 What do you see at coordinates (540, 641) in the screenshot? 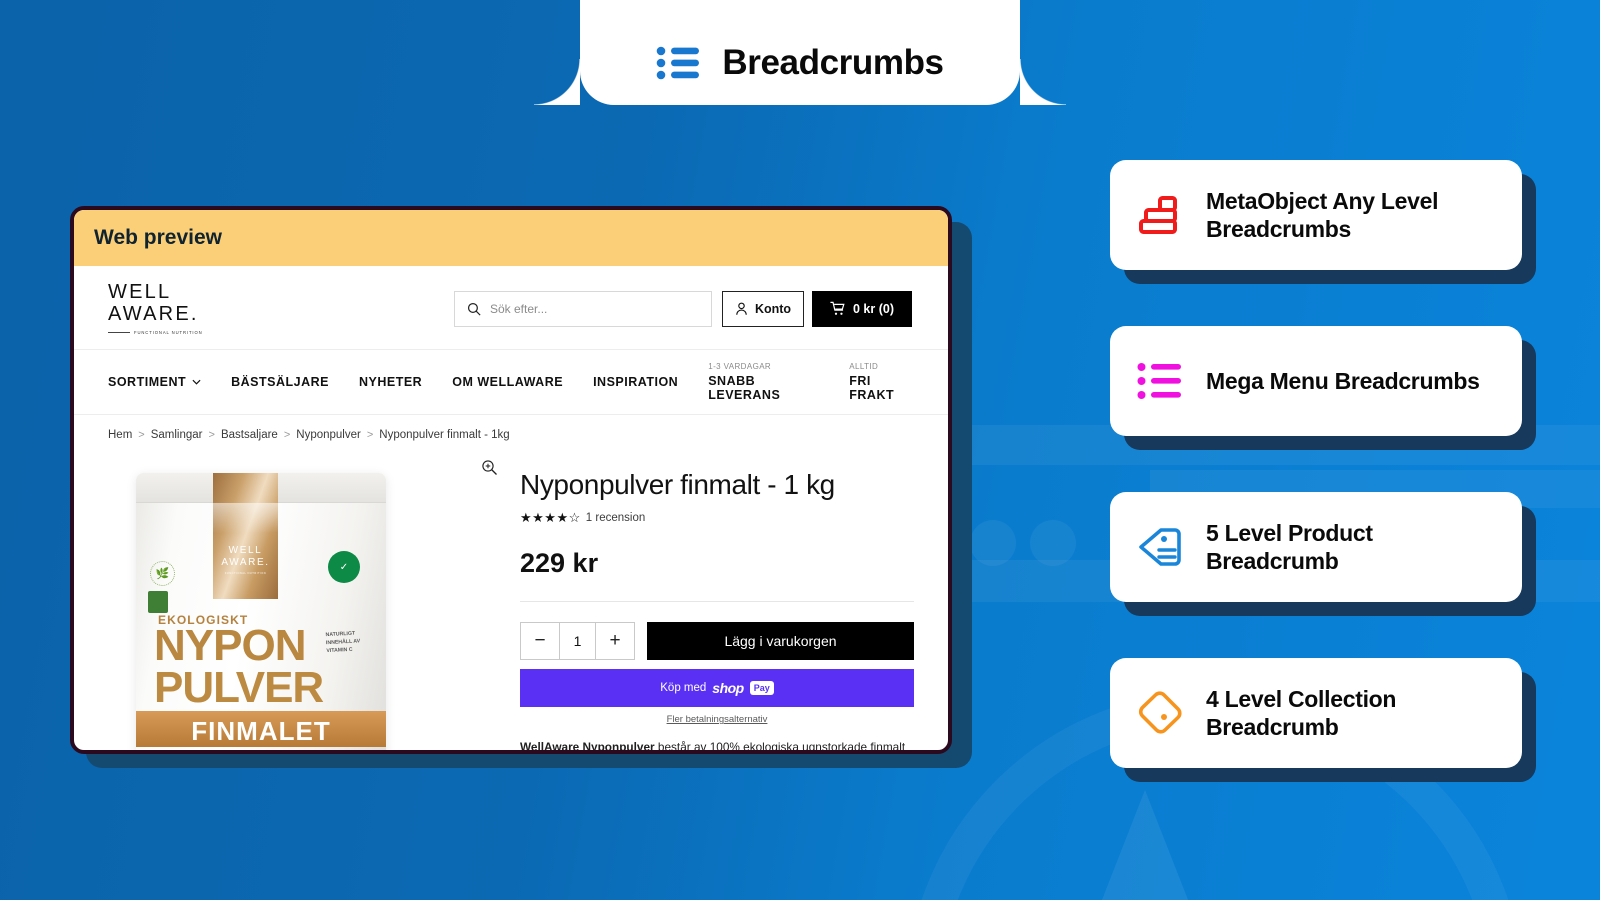
I see `quantity-decrease-button: −` at bounding box center [540, 641].